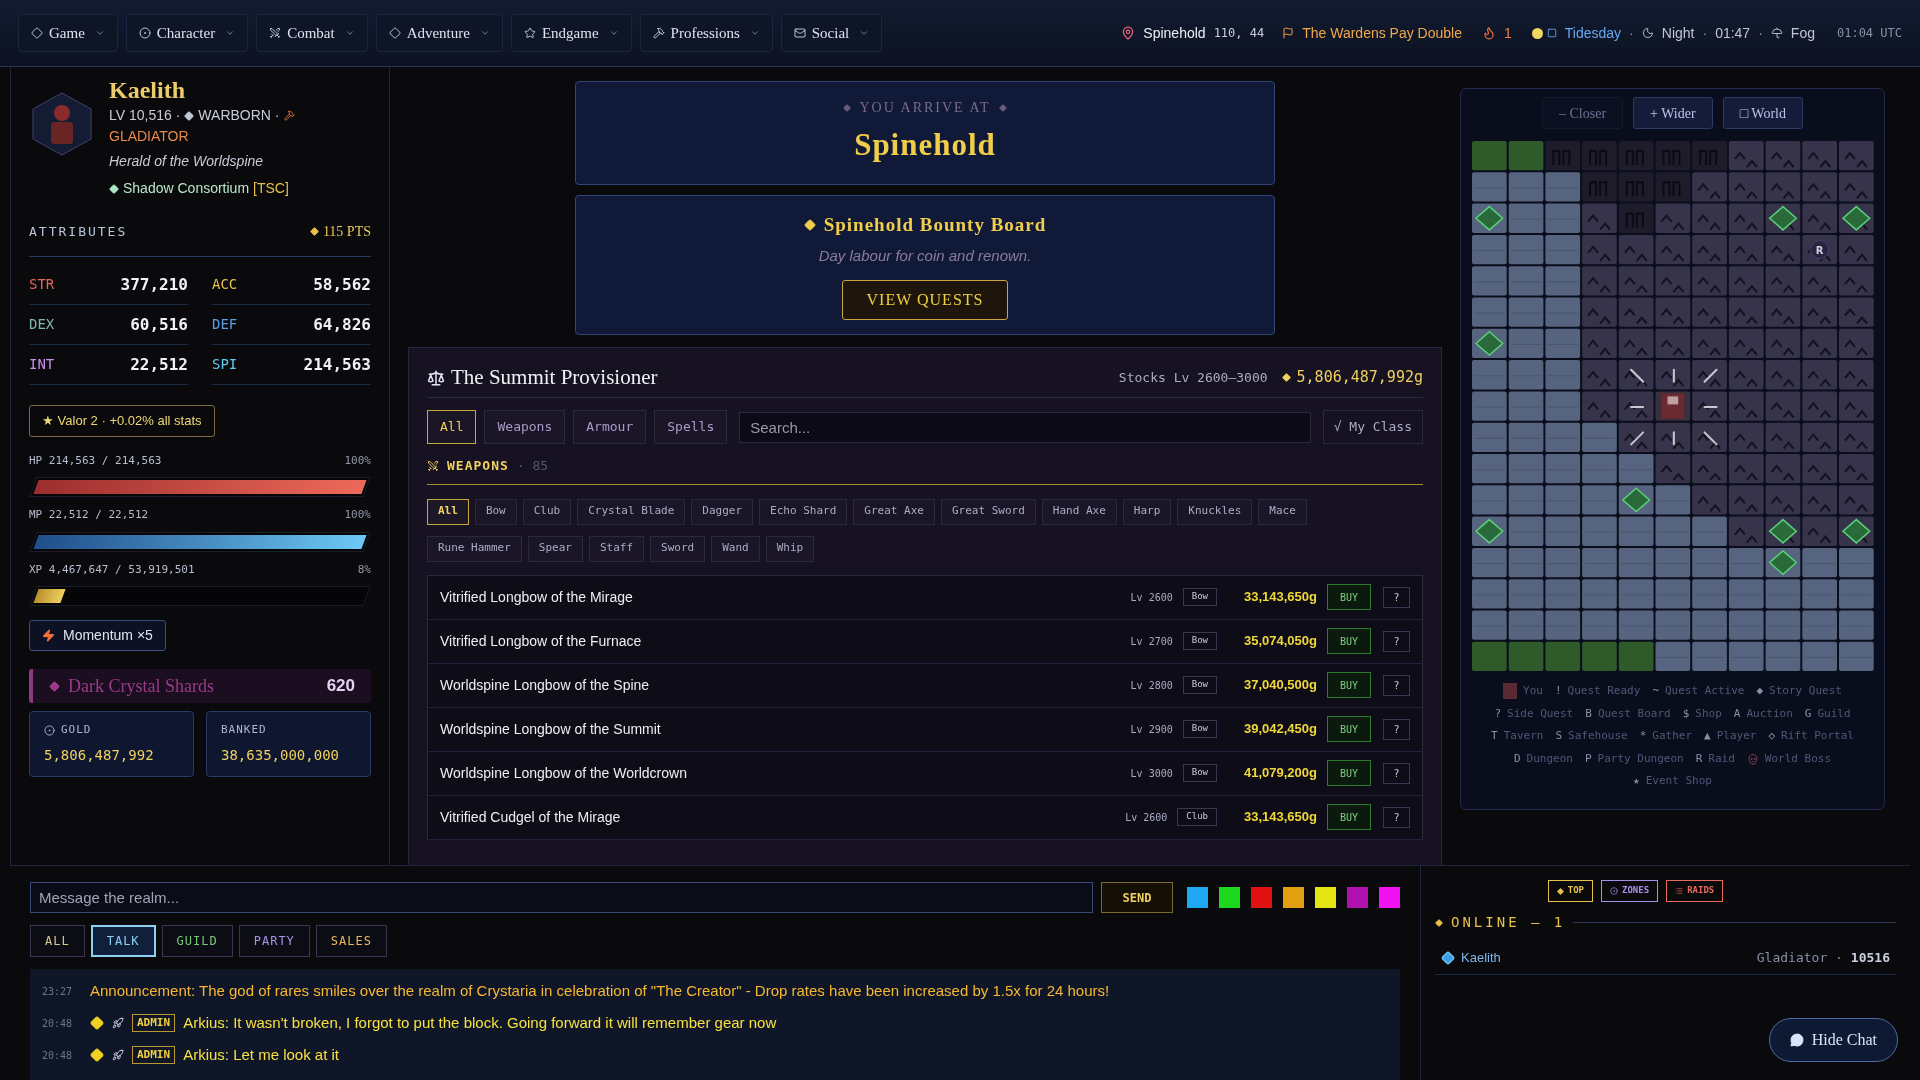  What do you see at coordinates (448, 511) in the screenshot?
I see `filter-chip: All` at bounding box center [448, 511].